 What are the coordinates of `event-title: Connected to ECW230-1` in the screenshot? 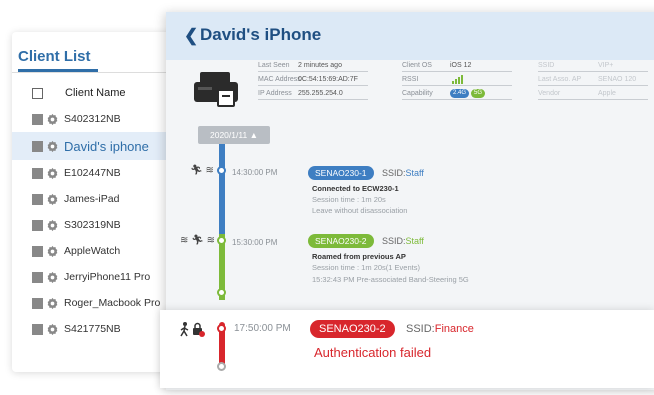 It's located at (355, 188).